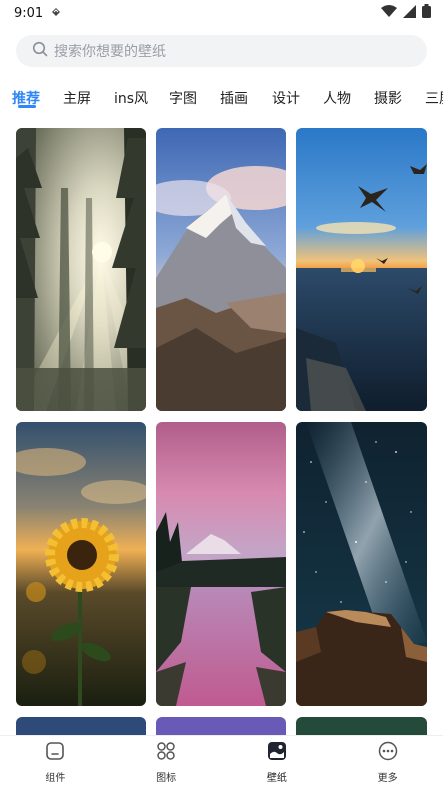  What do you see at coordinates (29, 13) in the screenshot?
I see `status-time: 9:01` at bounding box center [29, 13].